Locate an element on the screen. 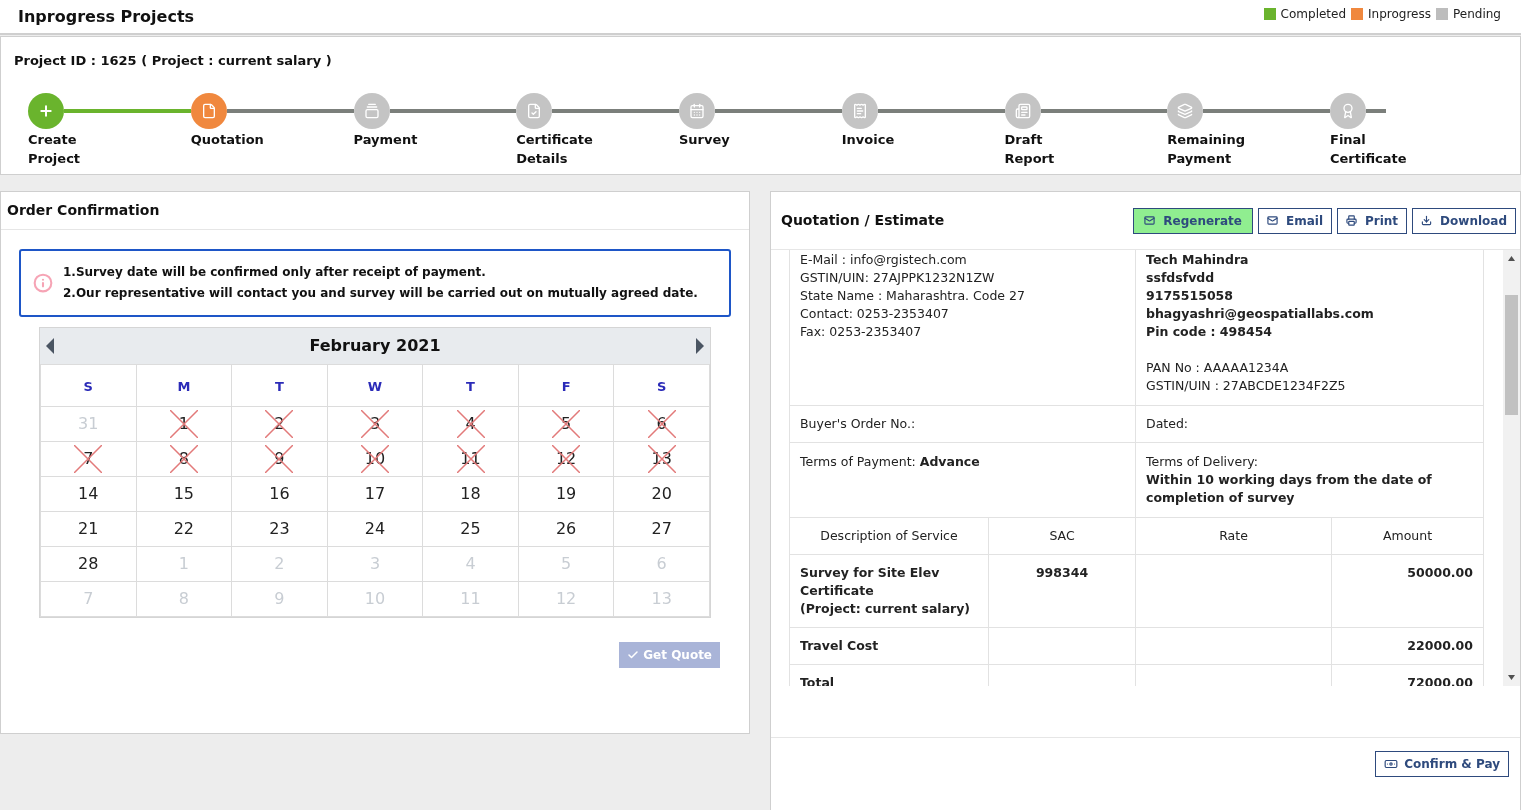 Image resolution: width=1521 pixels, height=810 pixels. receipt-icon is located at coordinates (859, 110).